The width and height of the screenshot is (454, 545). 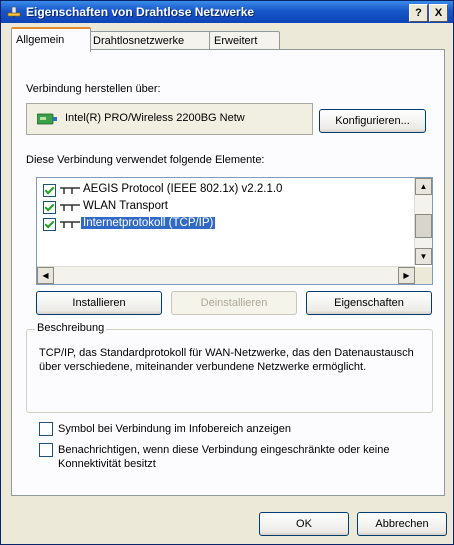 What do you see at coordinates (140, 12) in the screenshot?
I see `window-title: Eigenschaften von Drahtlose Netzwerke` at bounding box center [140, 12].